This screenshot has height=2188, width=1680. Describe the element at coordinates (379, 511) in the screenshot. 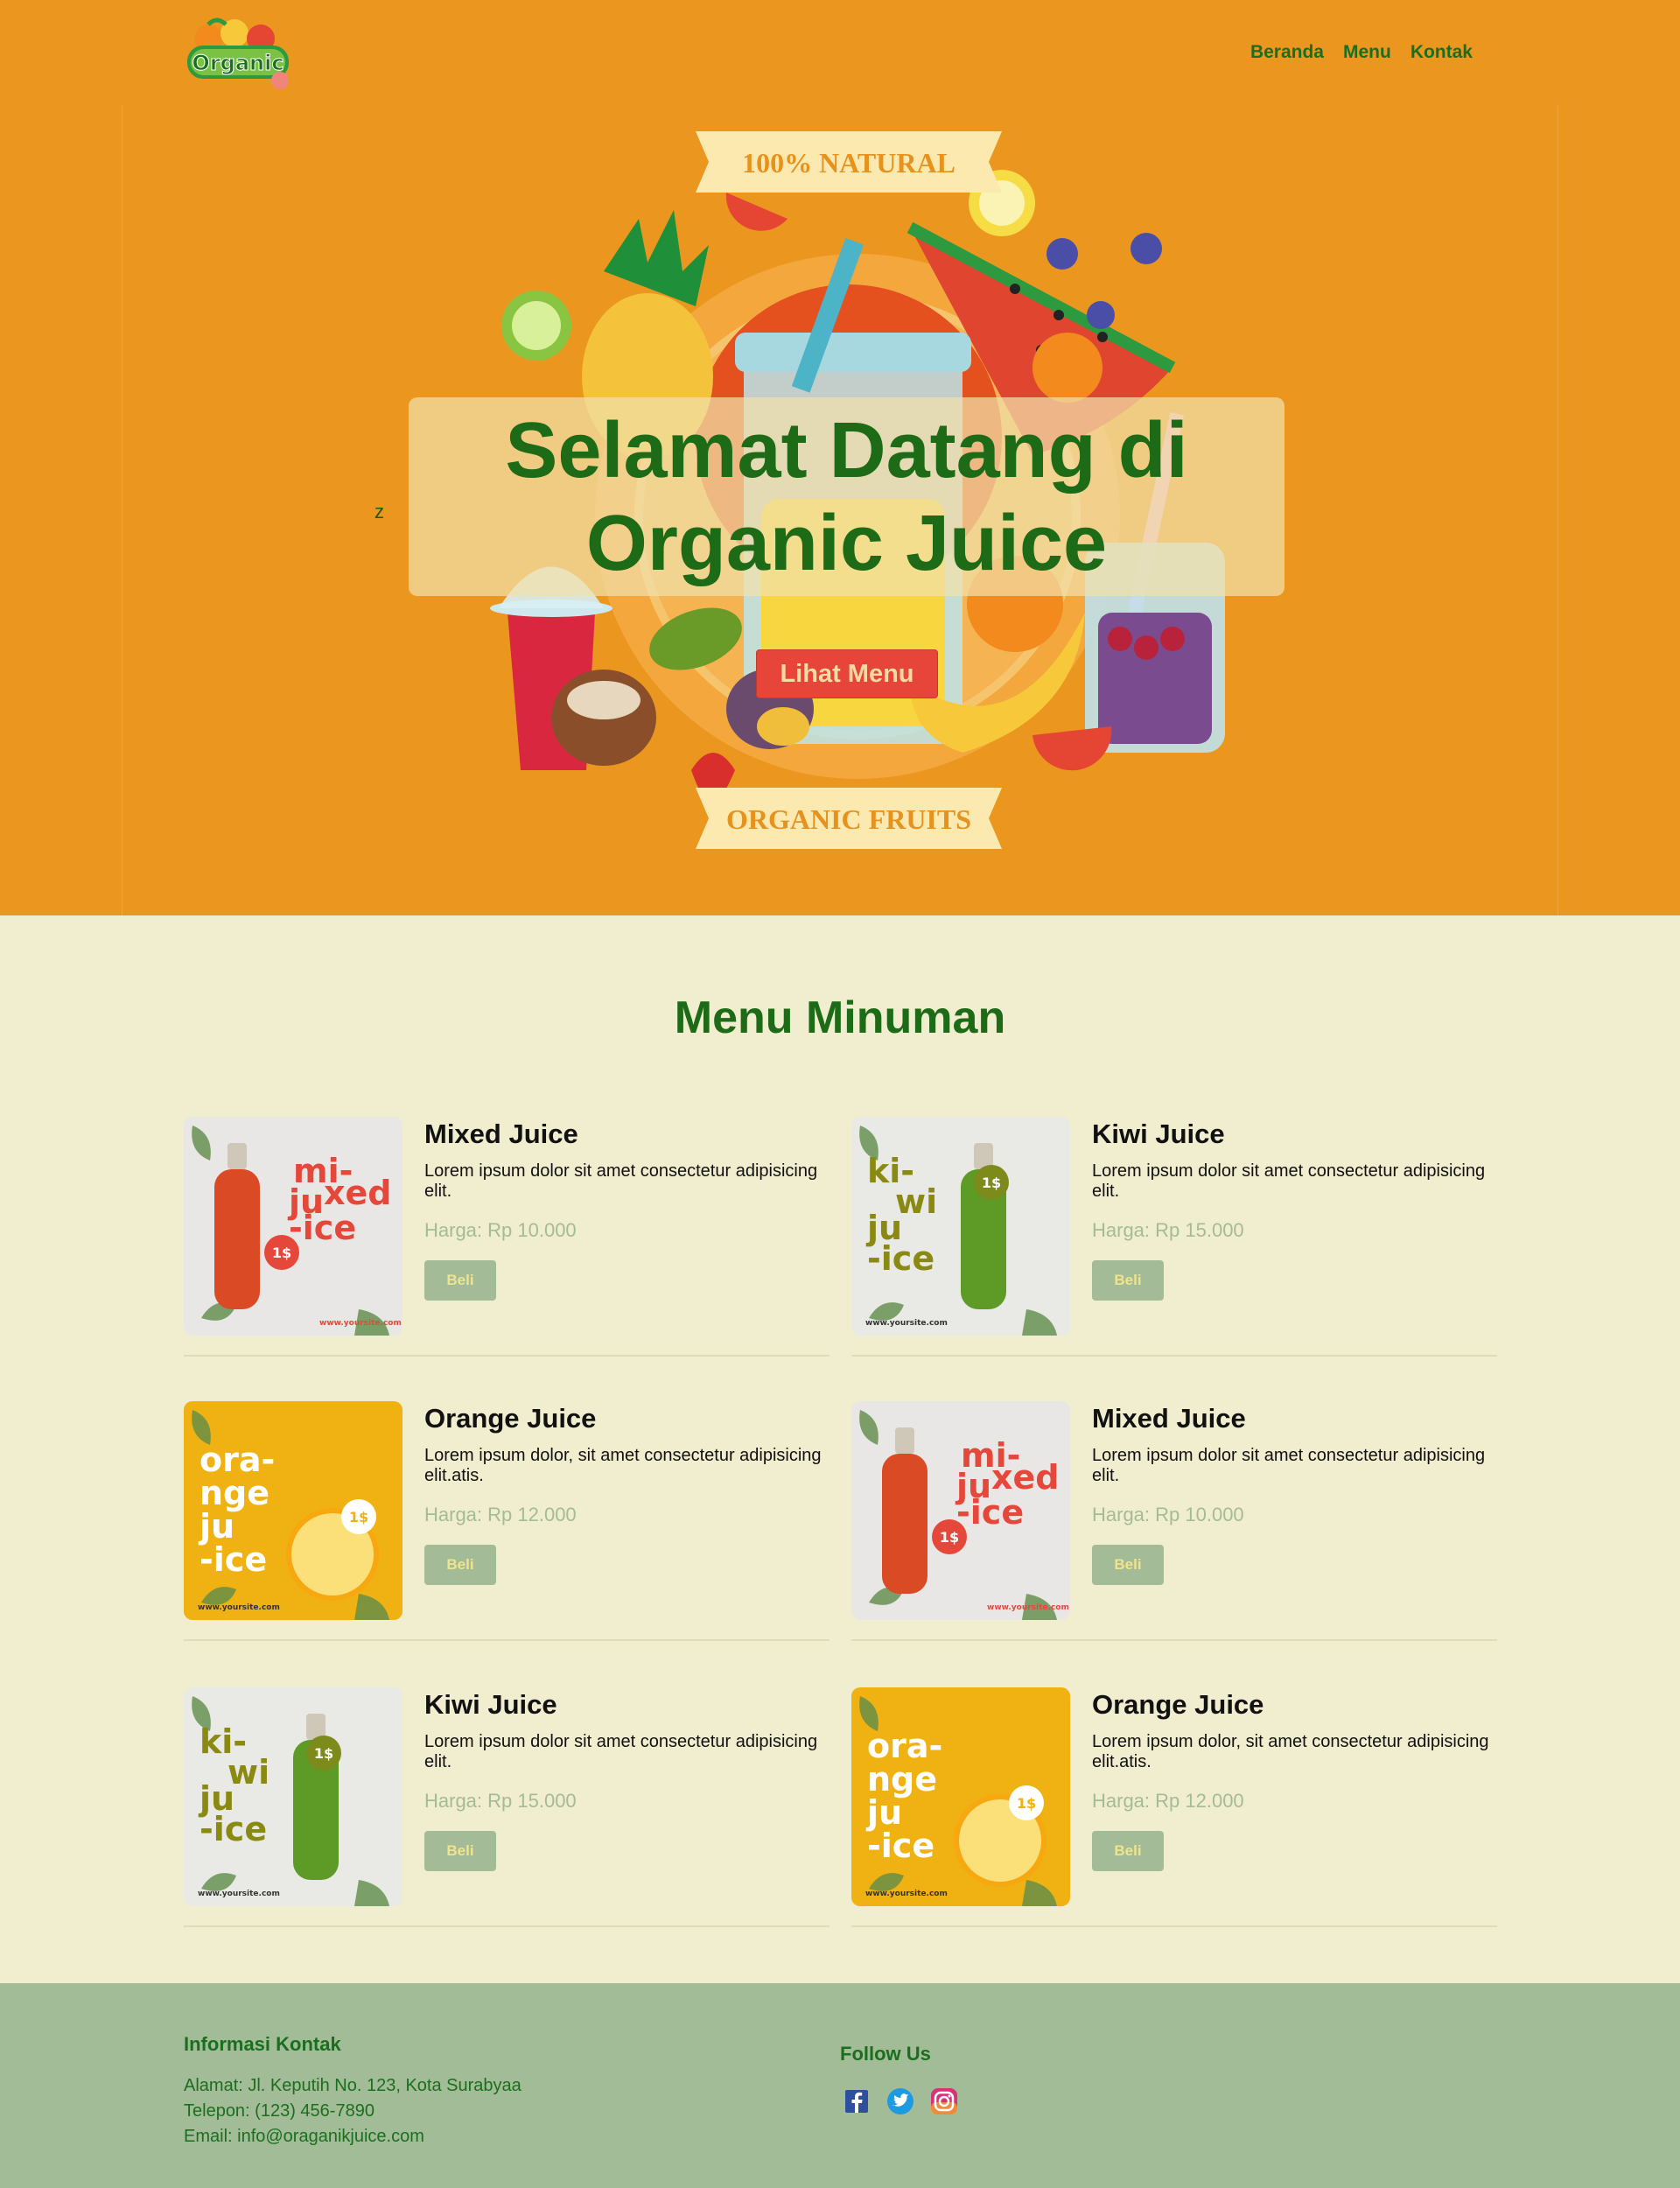

I see `stray-character: z` at that location.